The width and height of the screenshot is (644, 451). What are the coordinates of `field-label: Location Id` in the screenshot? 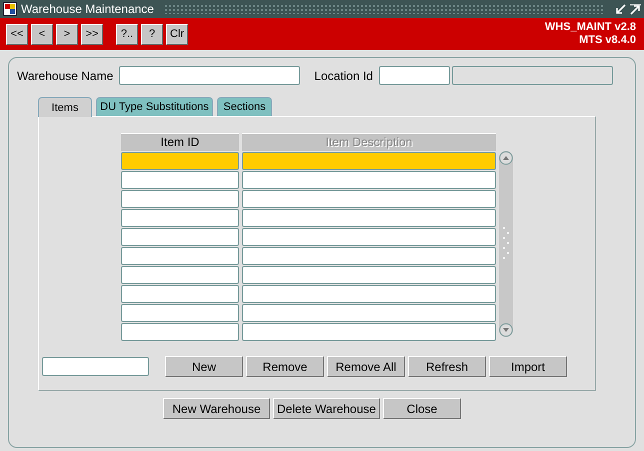 It's located at (343, 75).